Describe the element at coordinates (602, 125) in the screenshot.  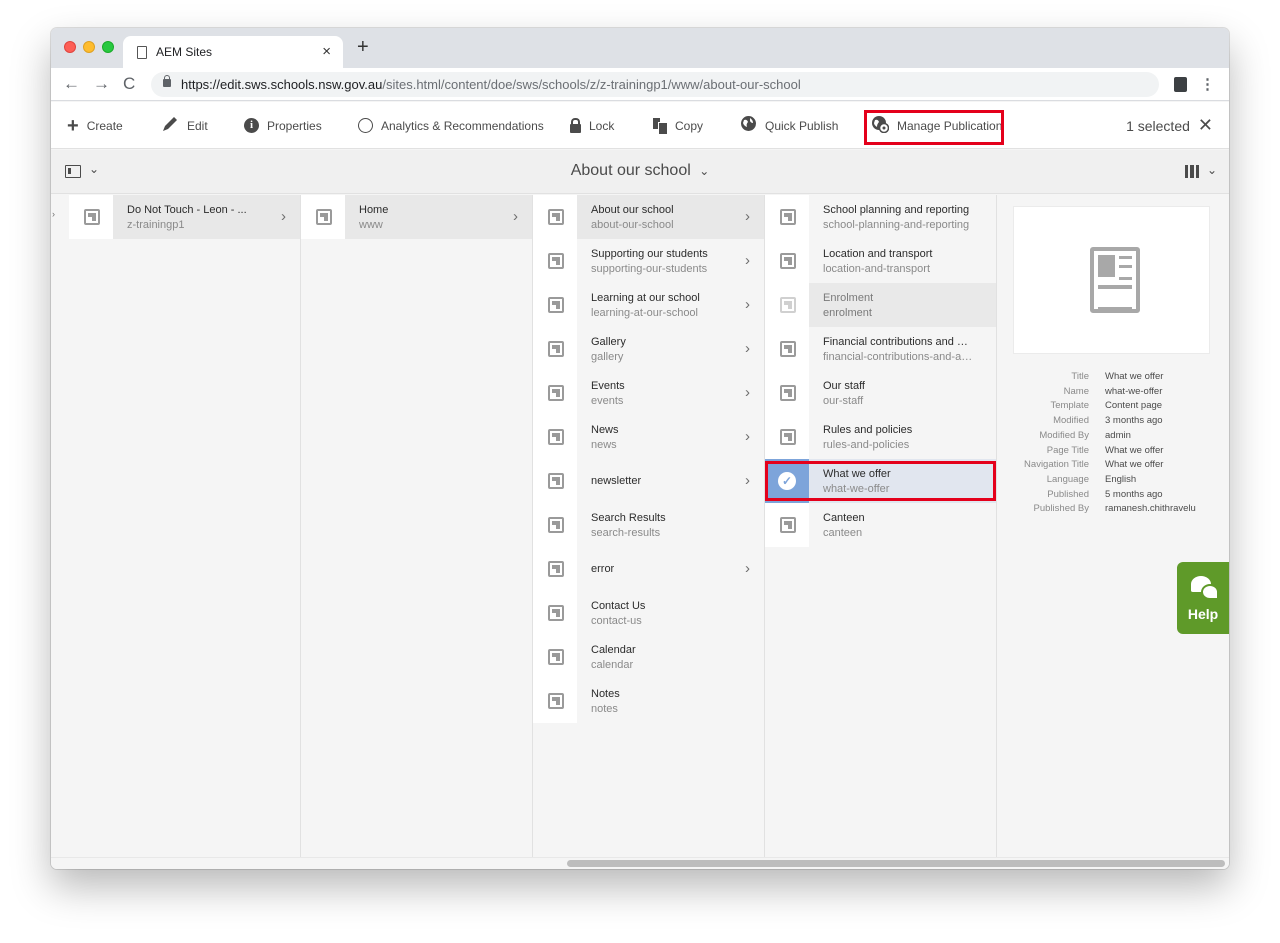
I see `lock-label: Lock` at that location.